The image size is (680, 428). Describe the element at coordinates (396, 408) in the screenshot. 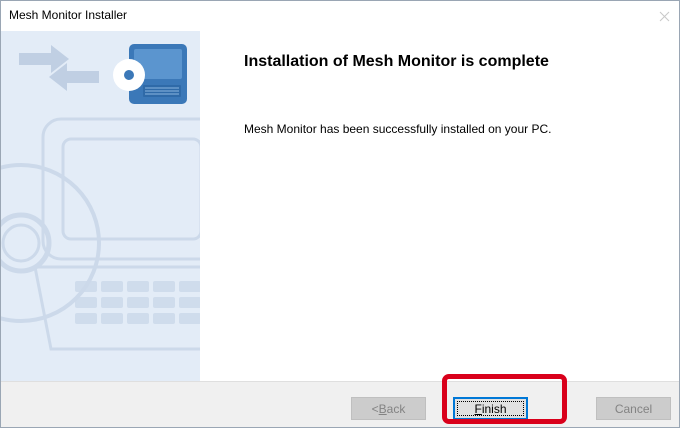

I see `back-button-label: ack` at that location.